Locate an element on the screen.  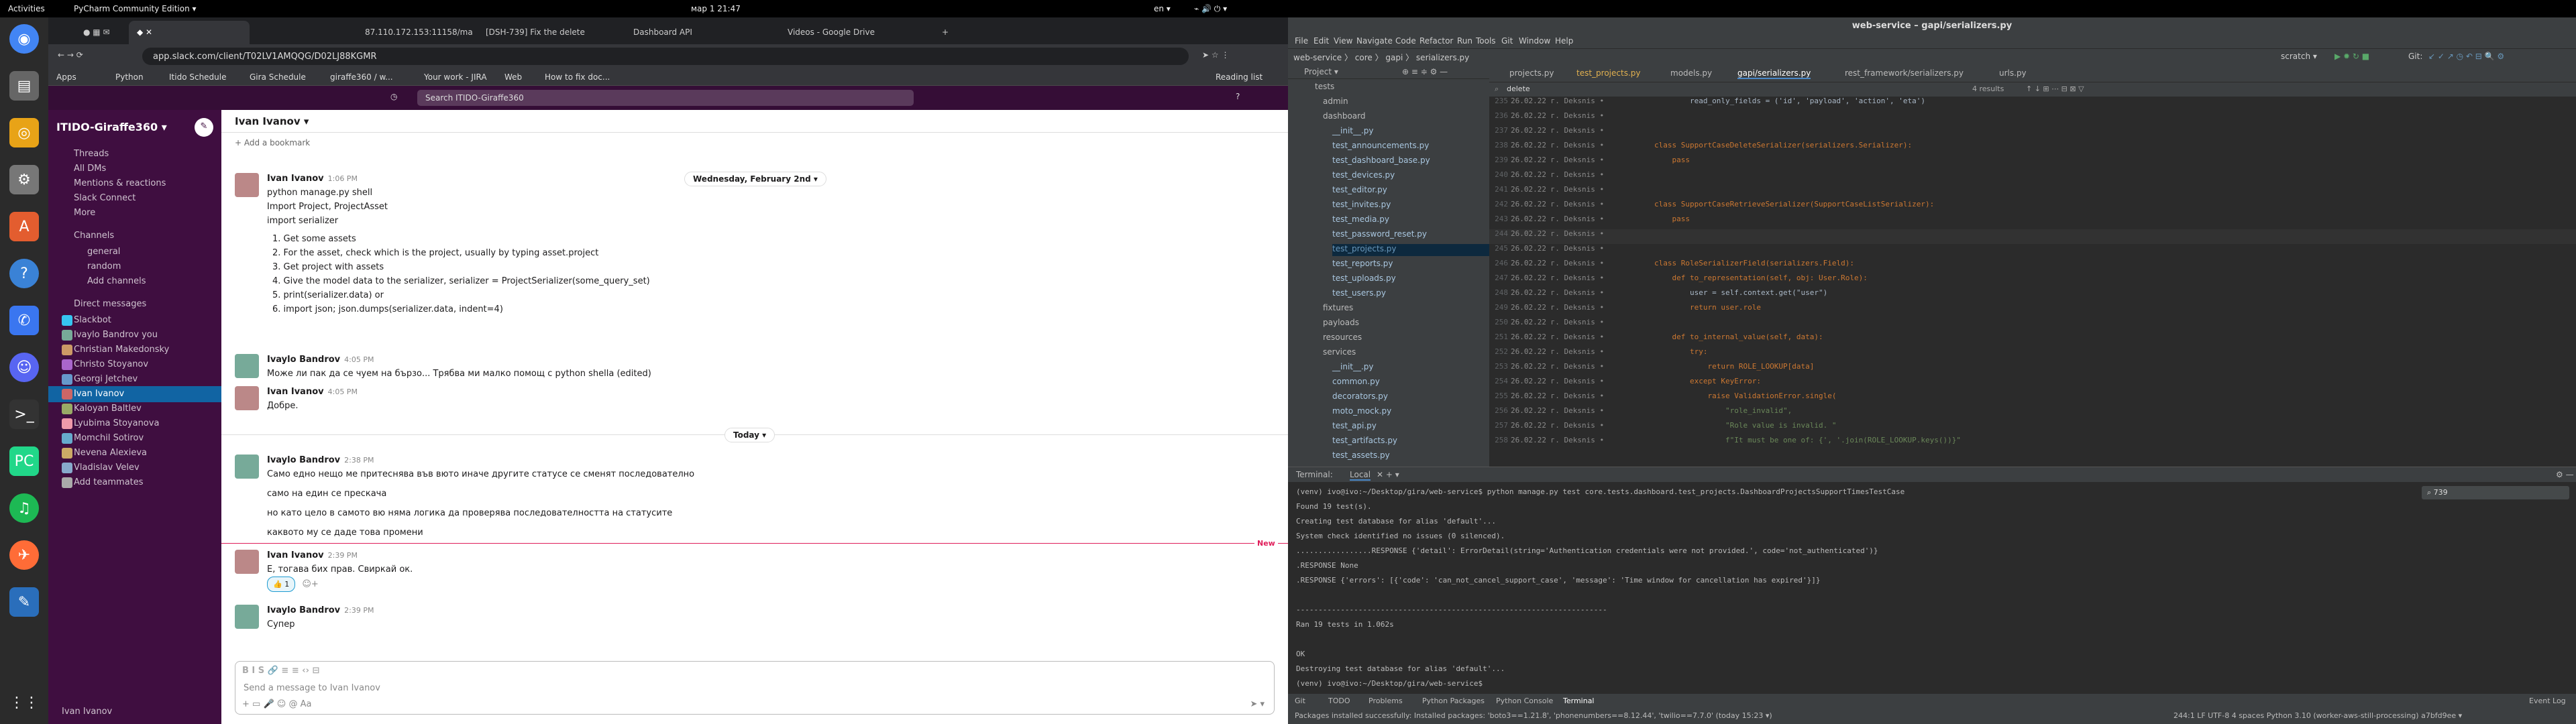
message-time: 4:05 PM is located at coordinates (343, 392).